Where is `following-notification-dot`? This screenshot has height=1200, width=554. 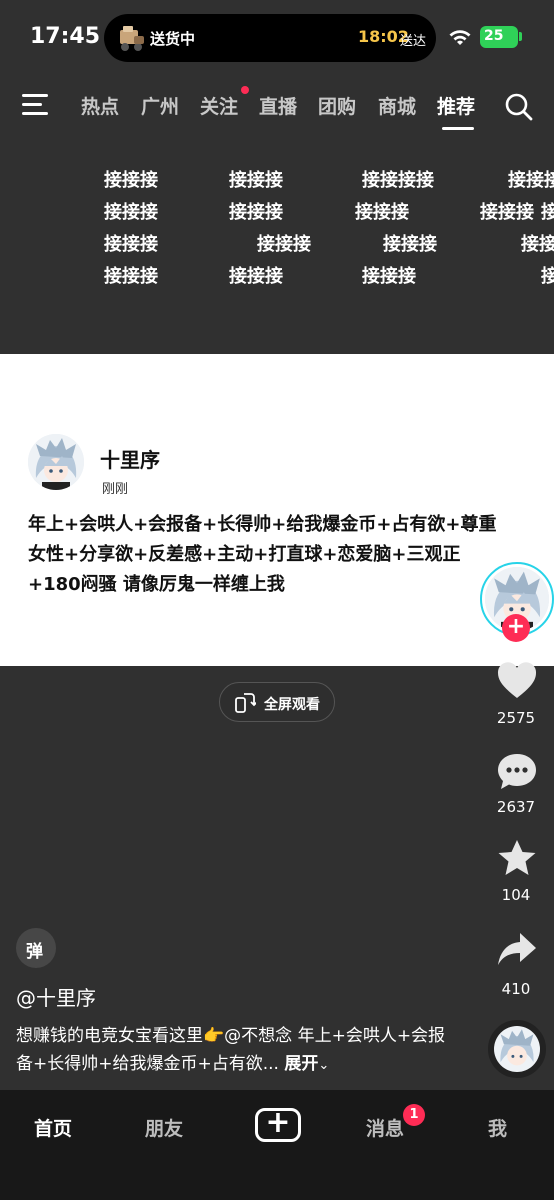
following-notification-dot is located at coordinates (245, 90).